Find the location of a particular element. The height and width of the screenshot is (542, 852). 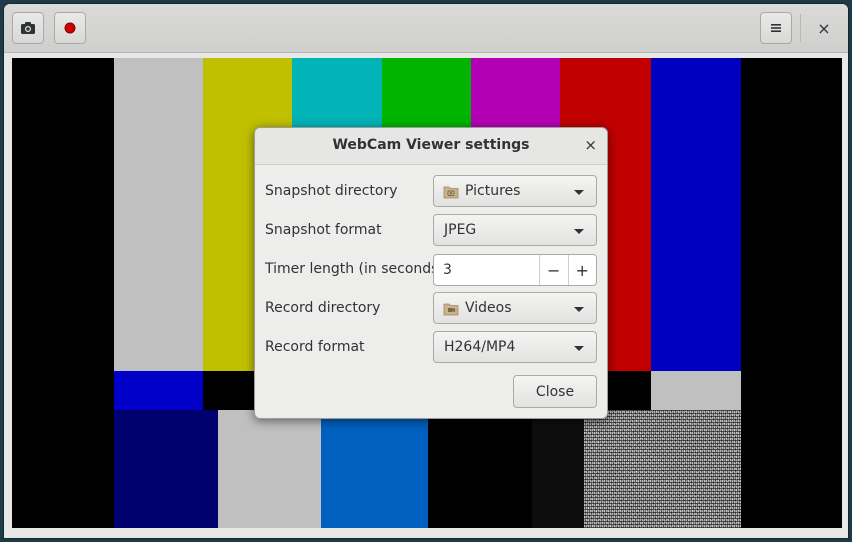

dialog-title: WebCam Viewer settings is located at coordinates (431, 145).